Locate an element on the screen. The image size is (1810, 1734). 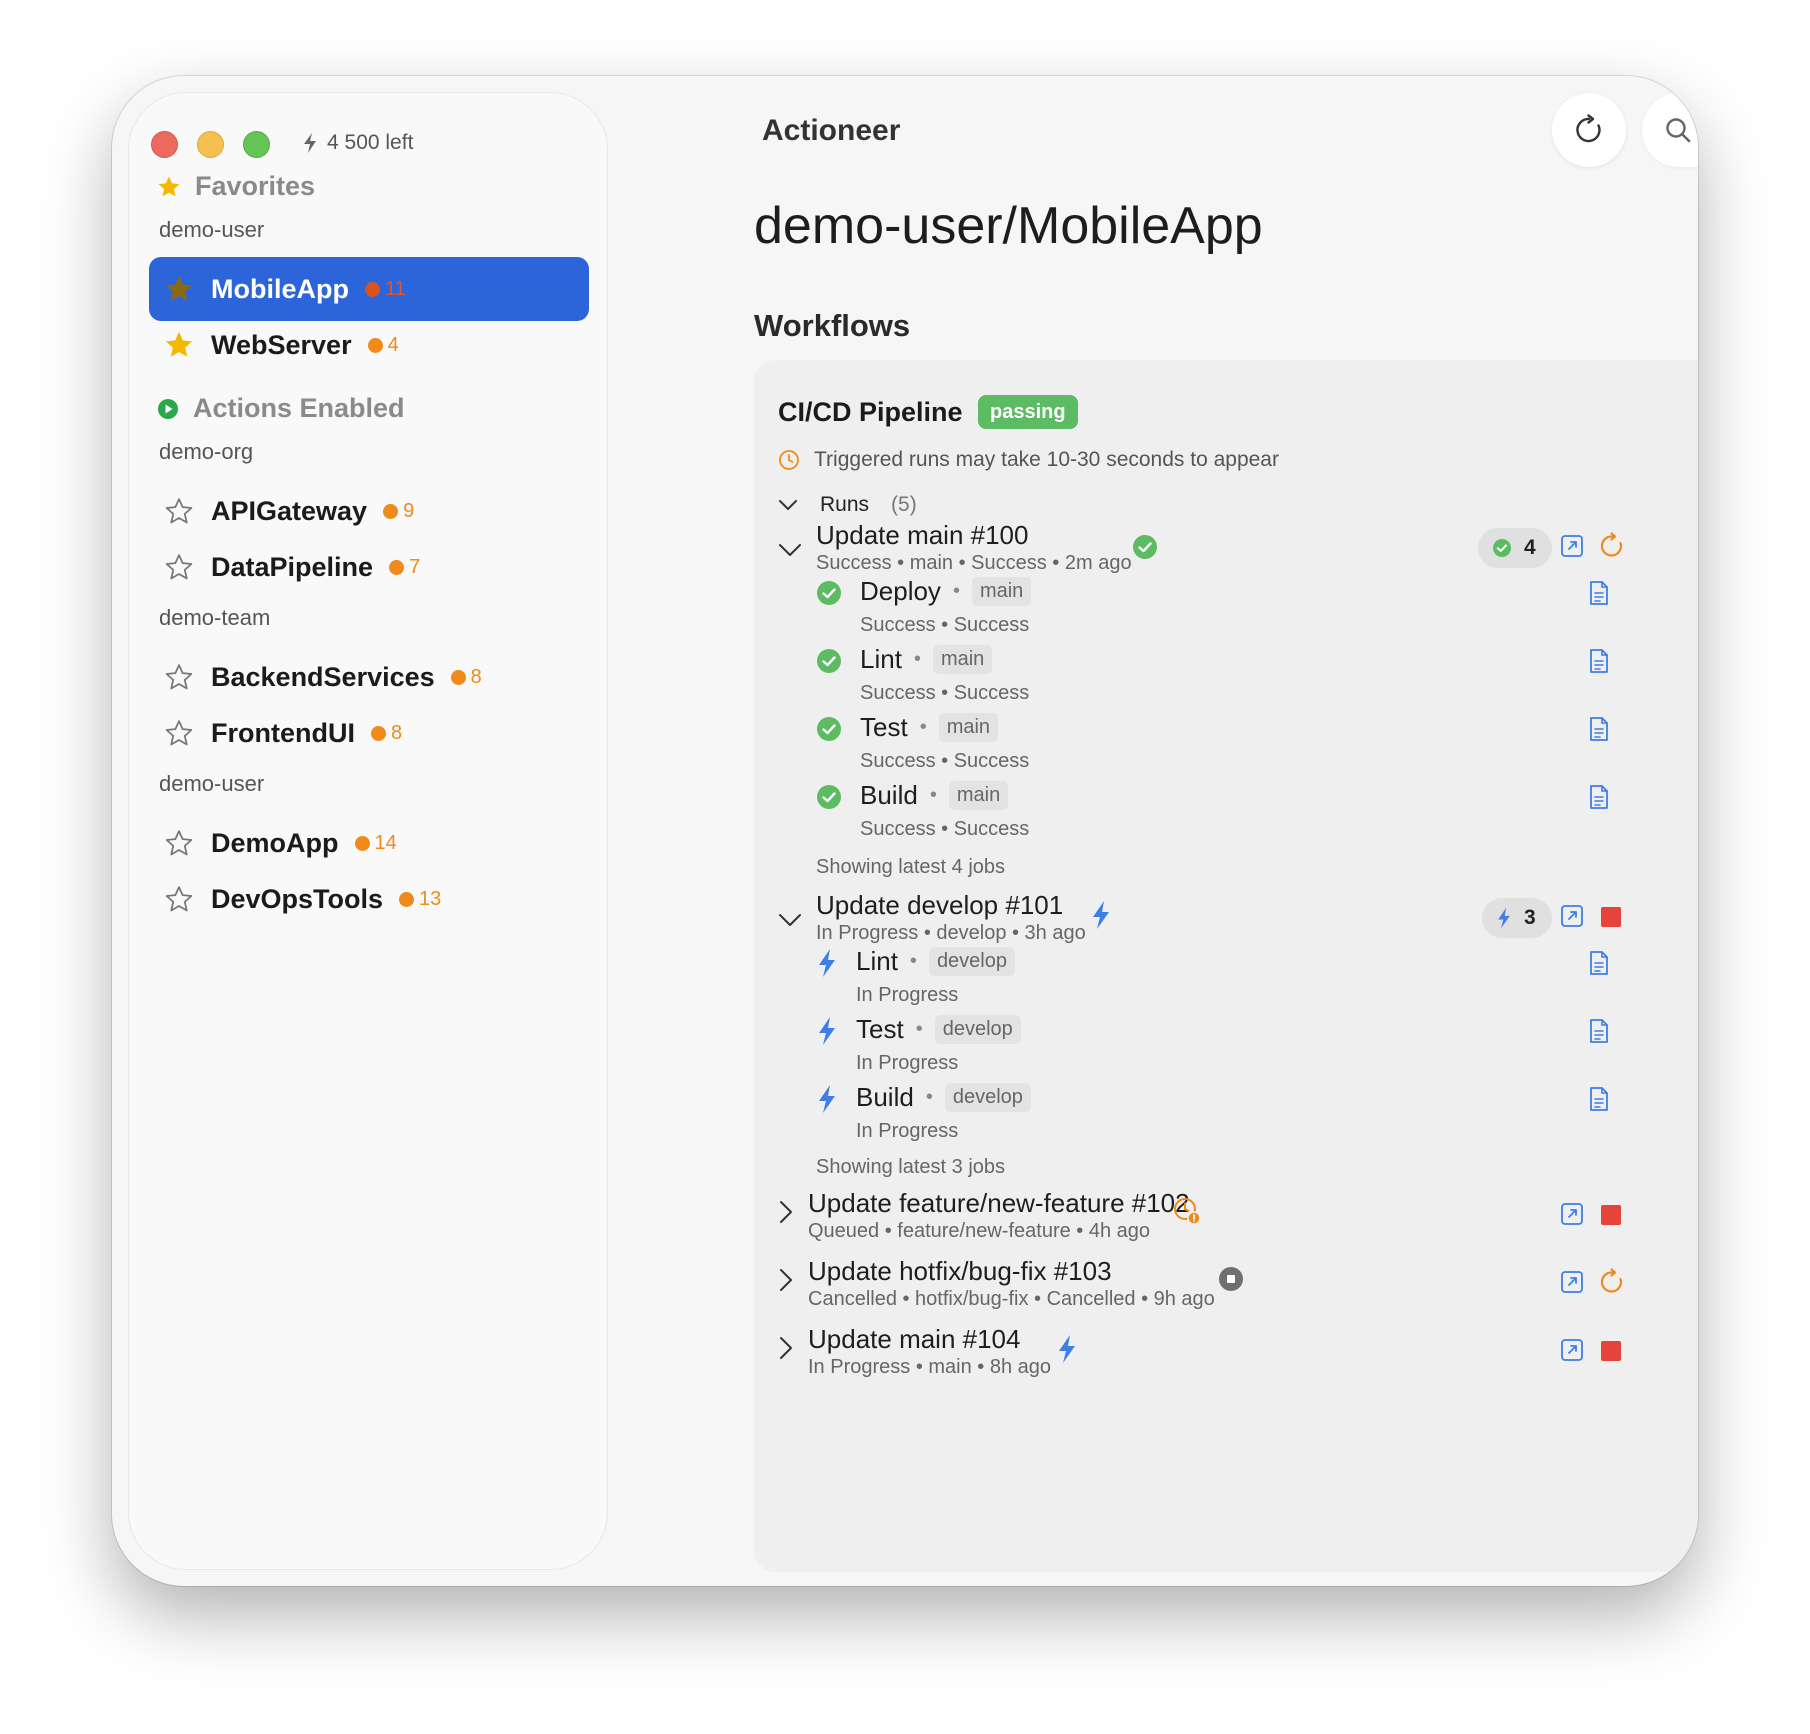
refresh-icon is located at coordinates (1589, 130).